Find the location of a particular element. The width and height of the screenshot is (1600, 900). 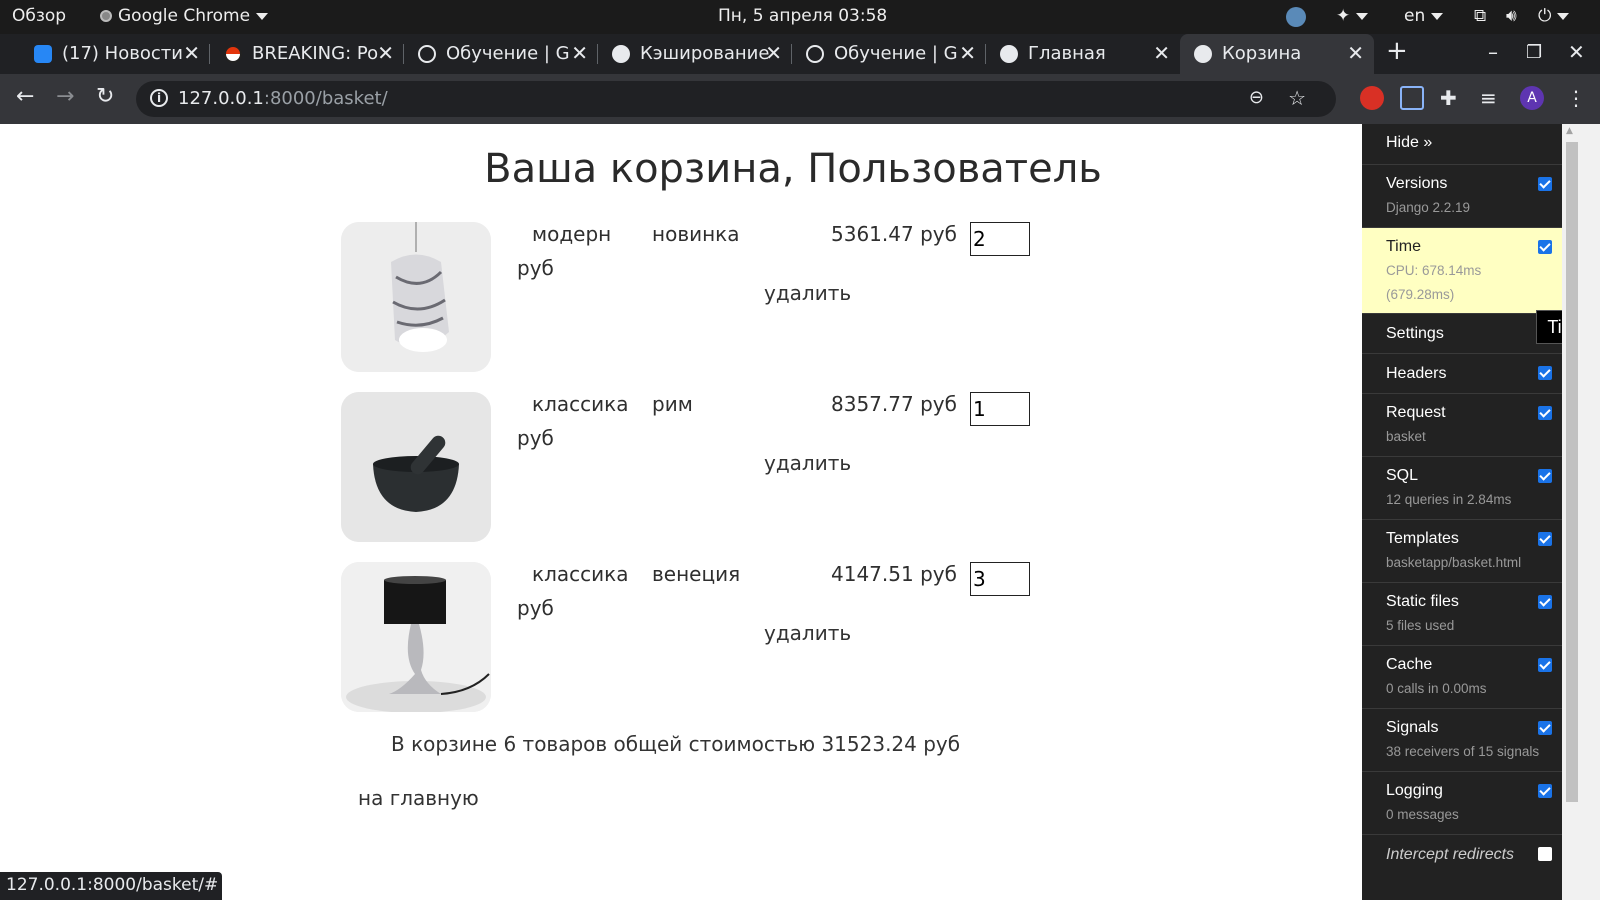

forward-button: → is located at coordinates (65, 96).